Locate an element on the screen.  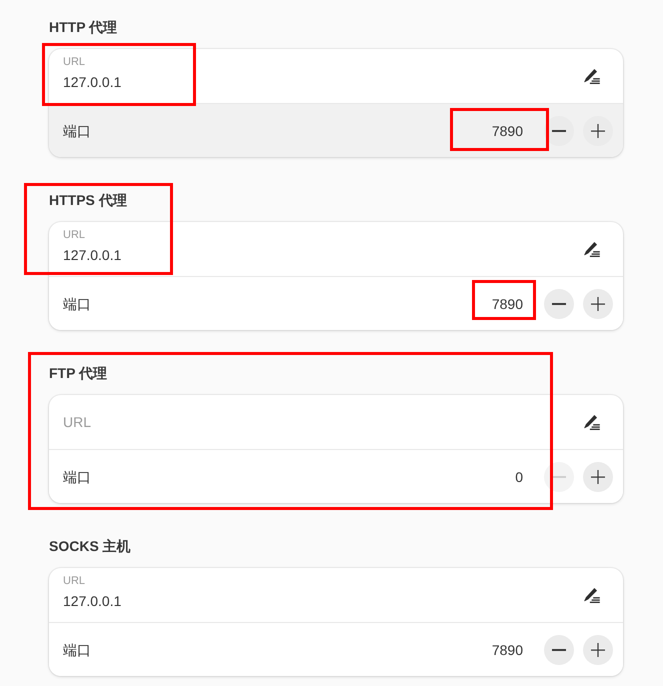
annotation-frame is located at coordinates (504, 300).